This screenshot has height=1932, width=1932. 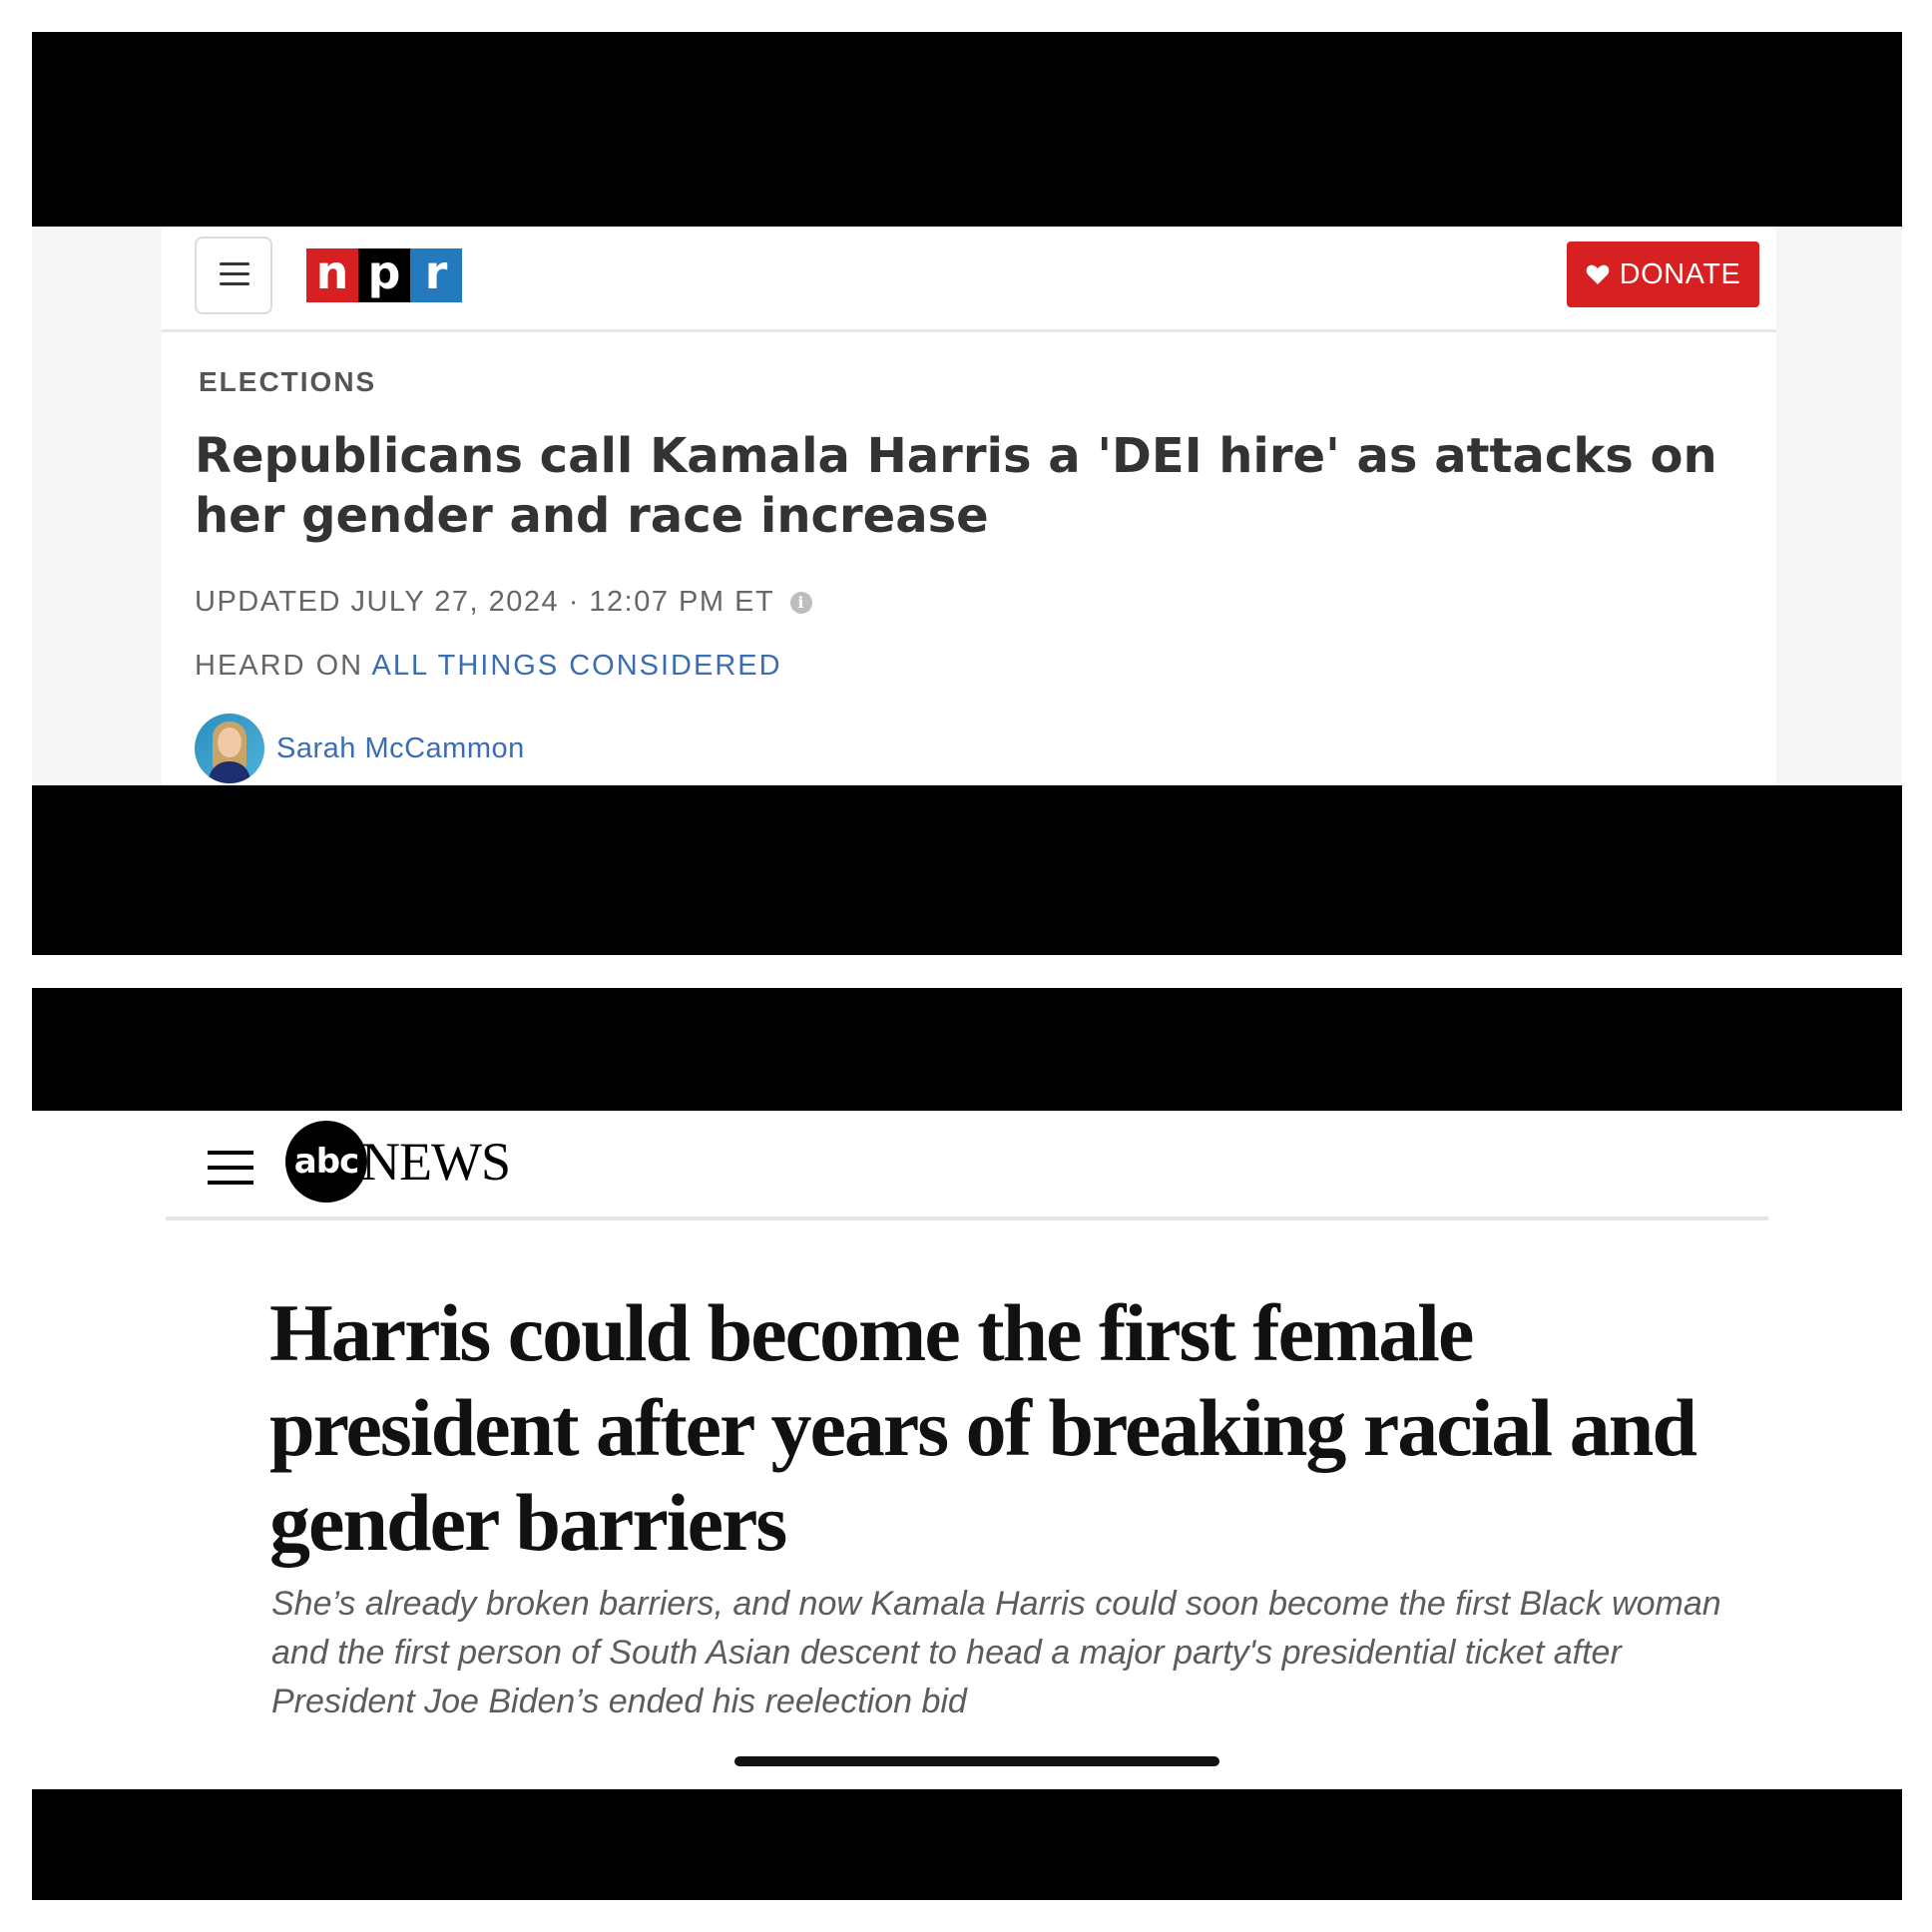 I want to click on npr-logo-p: p, so click(x=384, y=275).